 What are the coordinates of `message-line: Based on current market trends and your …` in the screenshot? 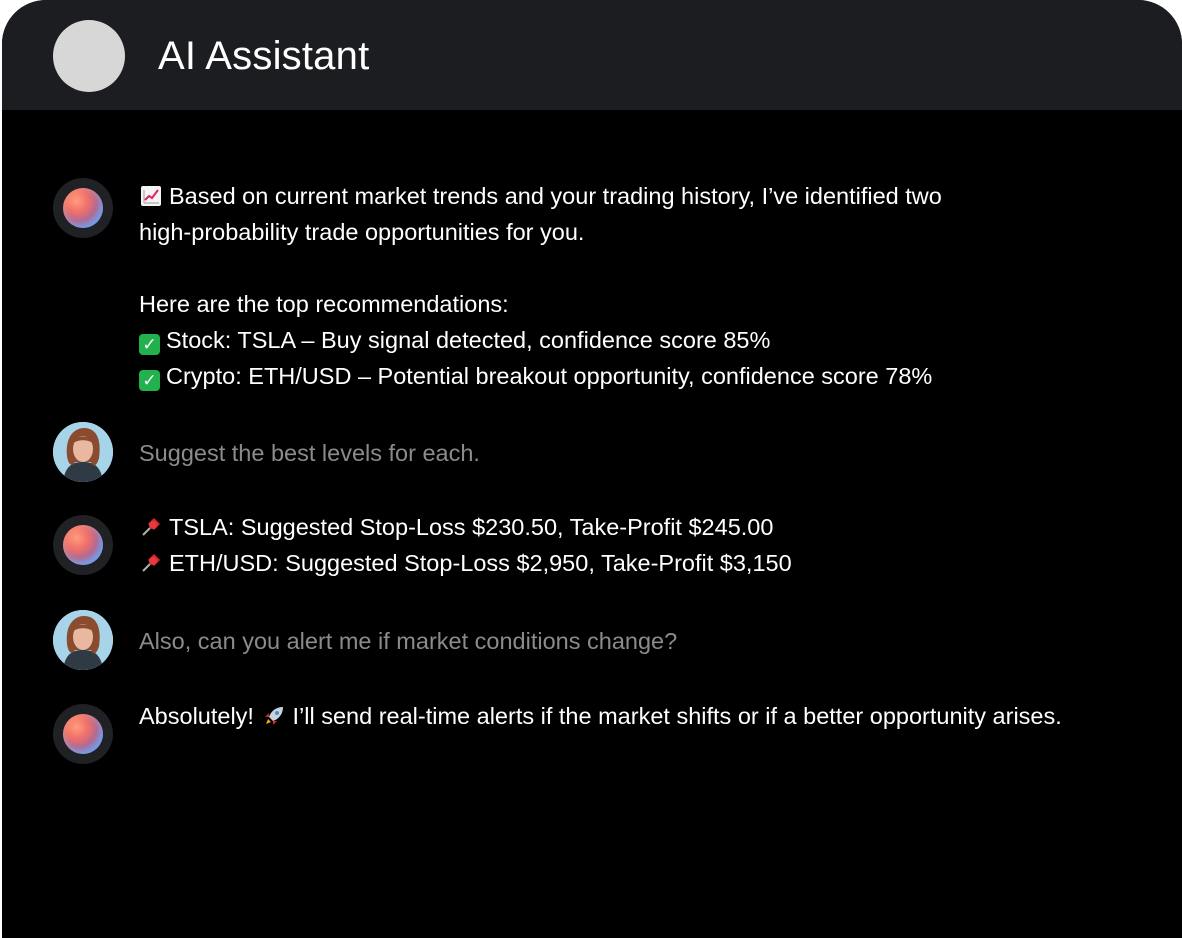 It's located at (639, 196).